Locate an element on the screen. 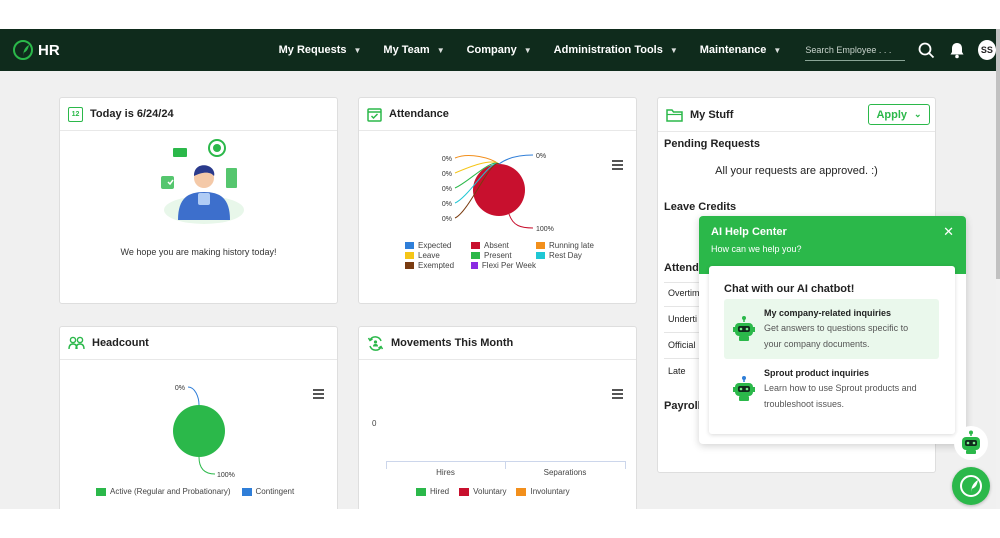  x-category-label: Separations is located at coordinates (565, 472).